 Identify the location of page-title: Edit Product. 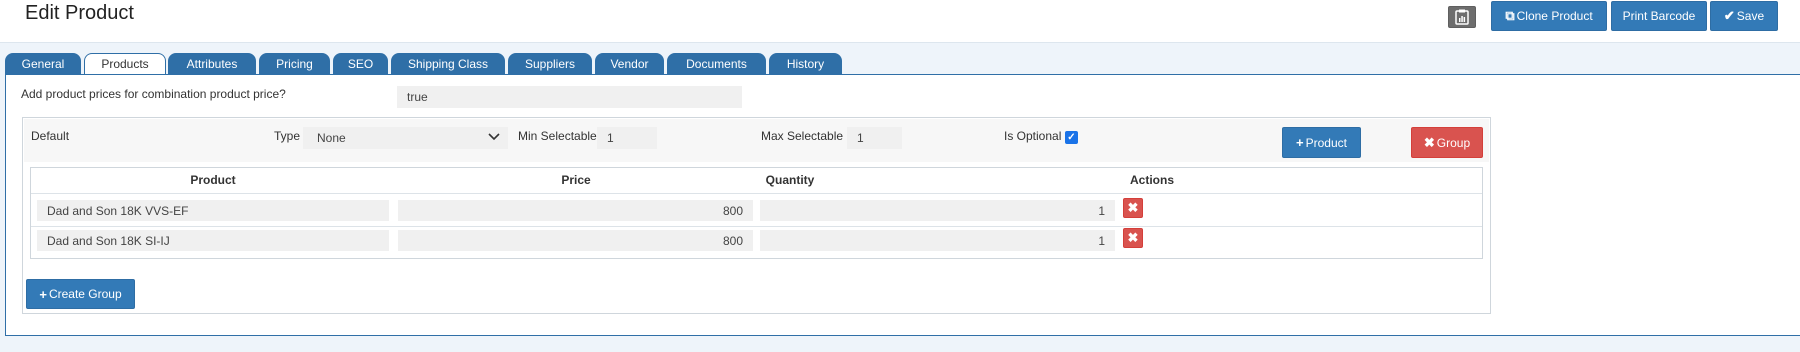
(79, 13).